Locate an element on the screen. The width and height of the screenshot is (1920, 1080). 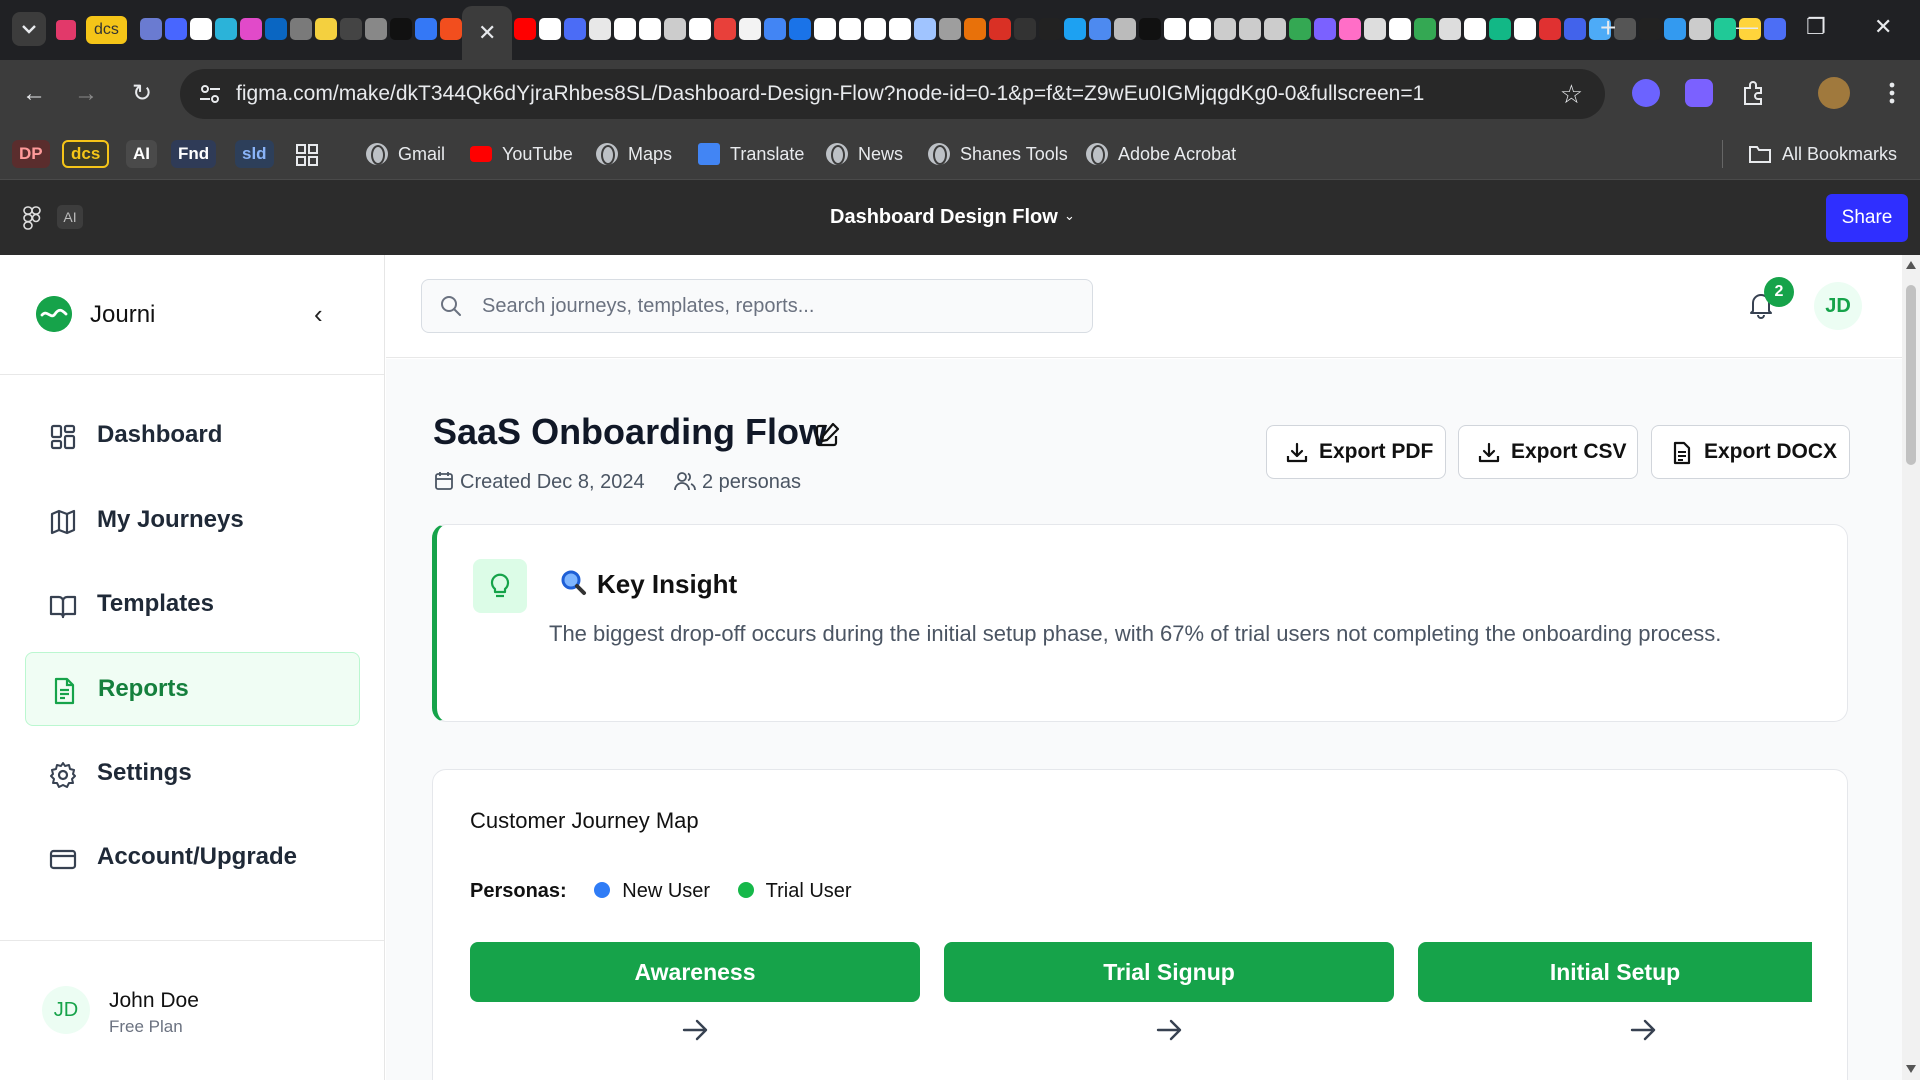
bookmark-chip: sld is located at coordinates (254, 154).